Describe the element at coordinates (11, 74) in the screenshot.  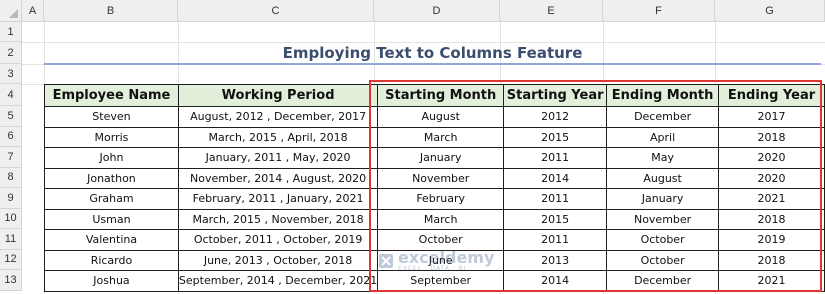
I see `row-header-3: 3` at that location.